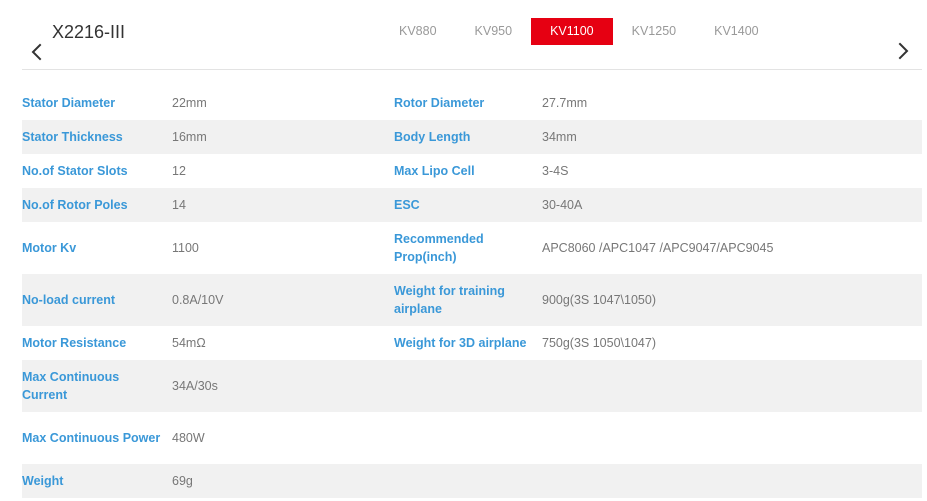 This screenshot has width=927, height=501. Describe the element at coordinates (195, 386) in the screenshot. I see `spec-value: 34A/30s` at that location.